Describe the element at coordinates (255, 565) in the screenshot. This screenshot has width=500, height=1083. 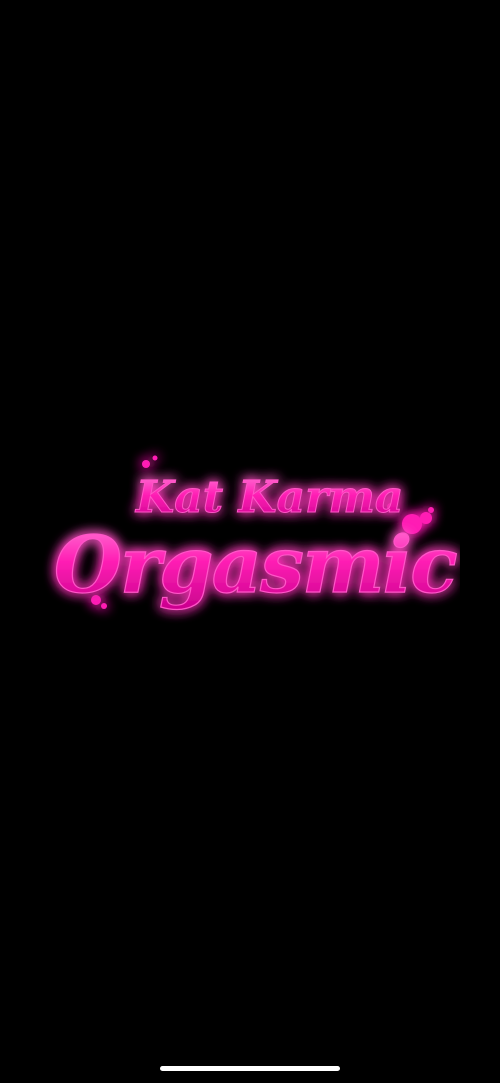
I see `album-title: Orgasmic` at that location.